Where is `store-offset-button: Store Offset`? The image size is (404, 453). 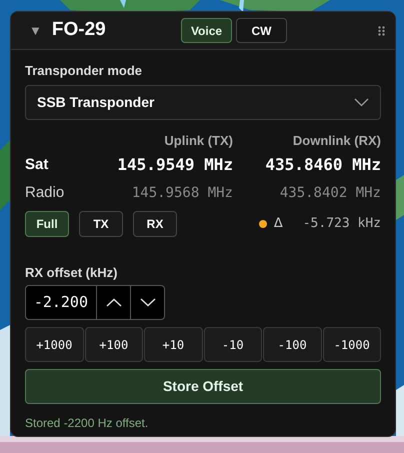
store-offset-button: Store Offset is located at coordinates (203, 386).